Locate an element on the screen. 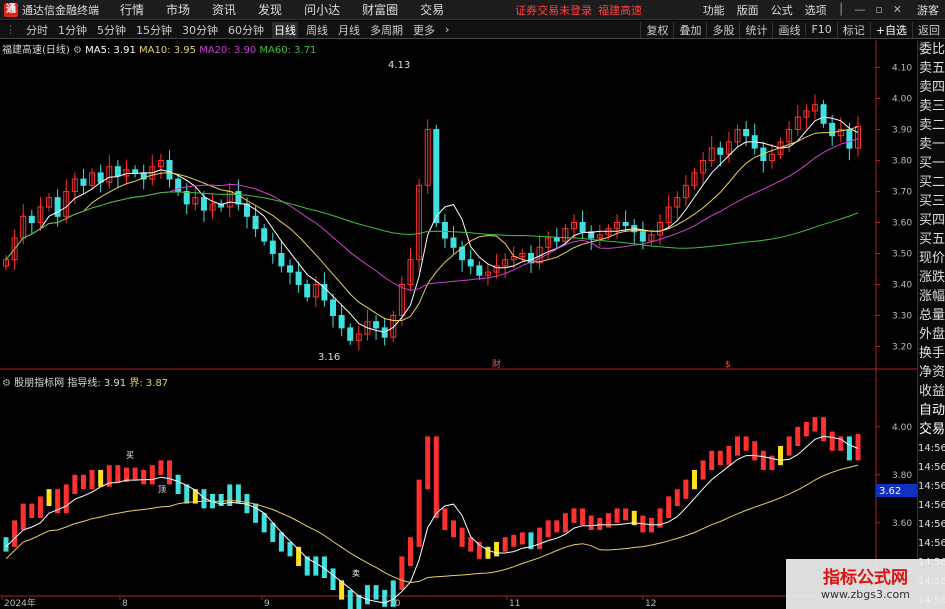 The width and height of the screenshot is (945, 609). quote-field-17: 净资 is located at coordinates (931, 372).